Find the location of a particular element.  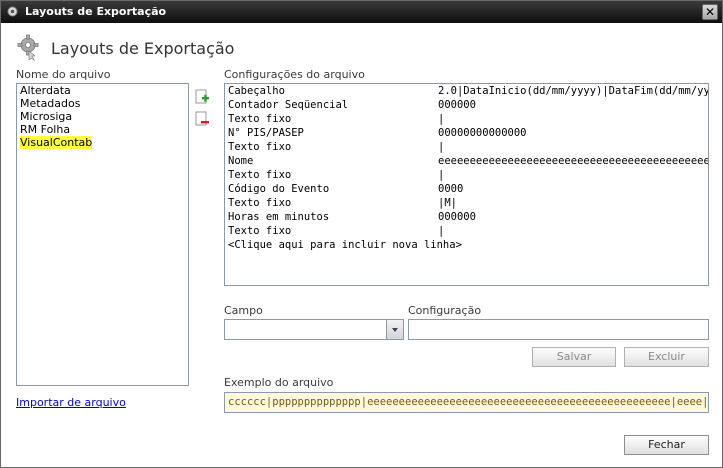

configuracao-label: Configuração is located at coordinates (445, 310).